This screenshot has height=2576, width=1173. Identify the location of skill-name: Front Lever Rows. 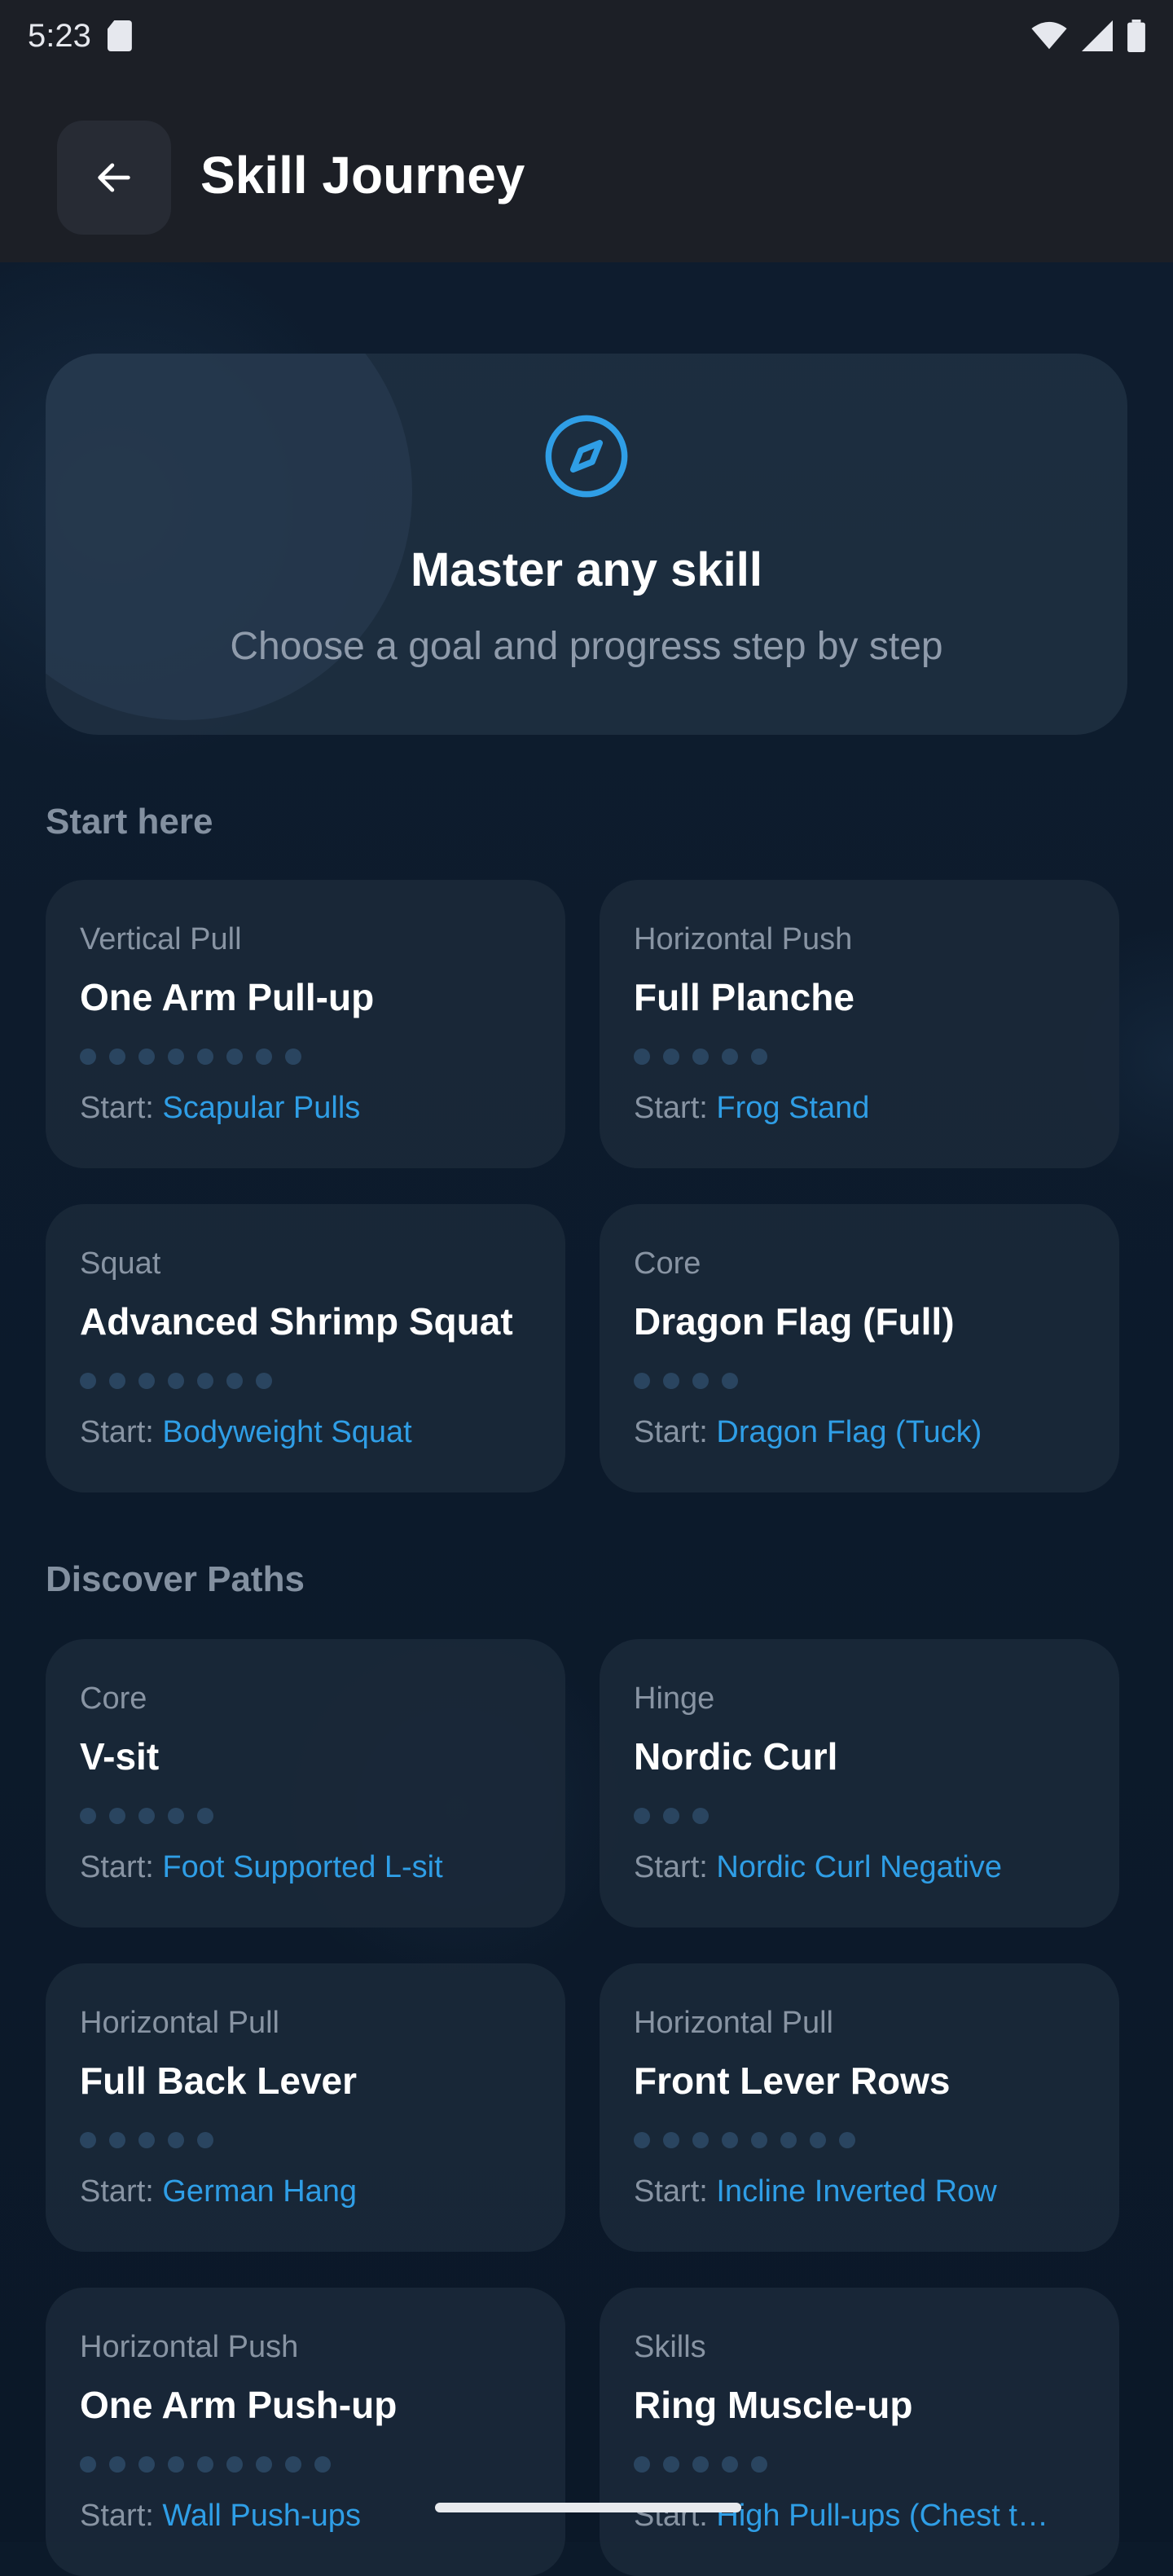
(792, 2080).